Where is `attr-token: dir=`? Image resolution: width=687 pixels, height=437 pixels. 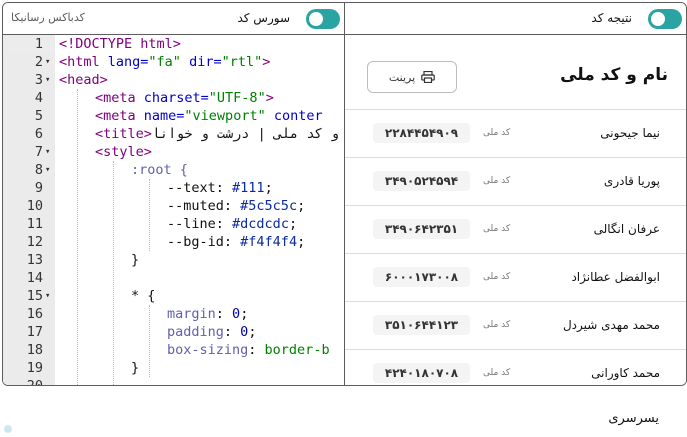 attr-token: dir= is located at coordinates (201, 62).